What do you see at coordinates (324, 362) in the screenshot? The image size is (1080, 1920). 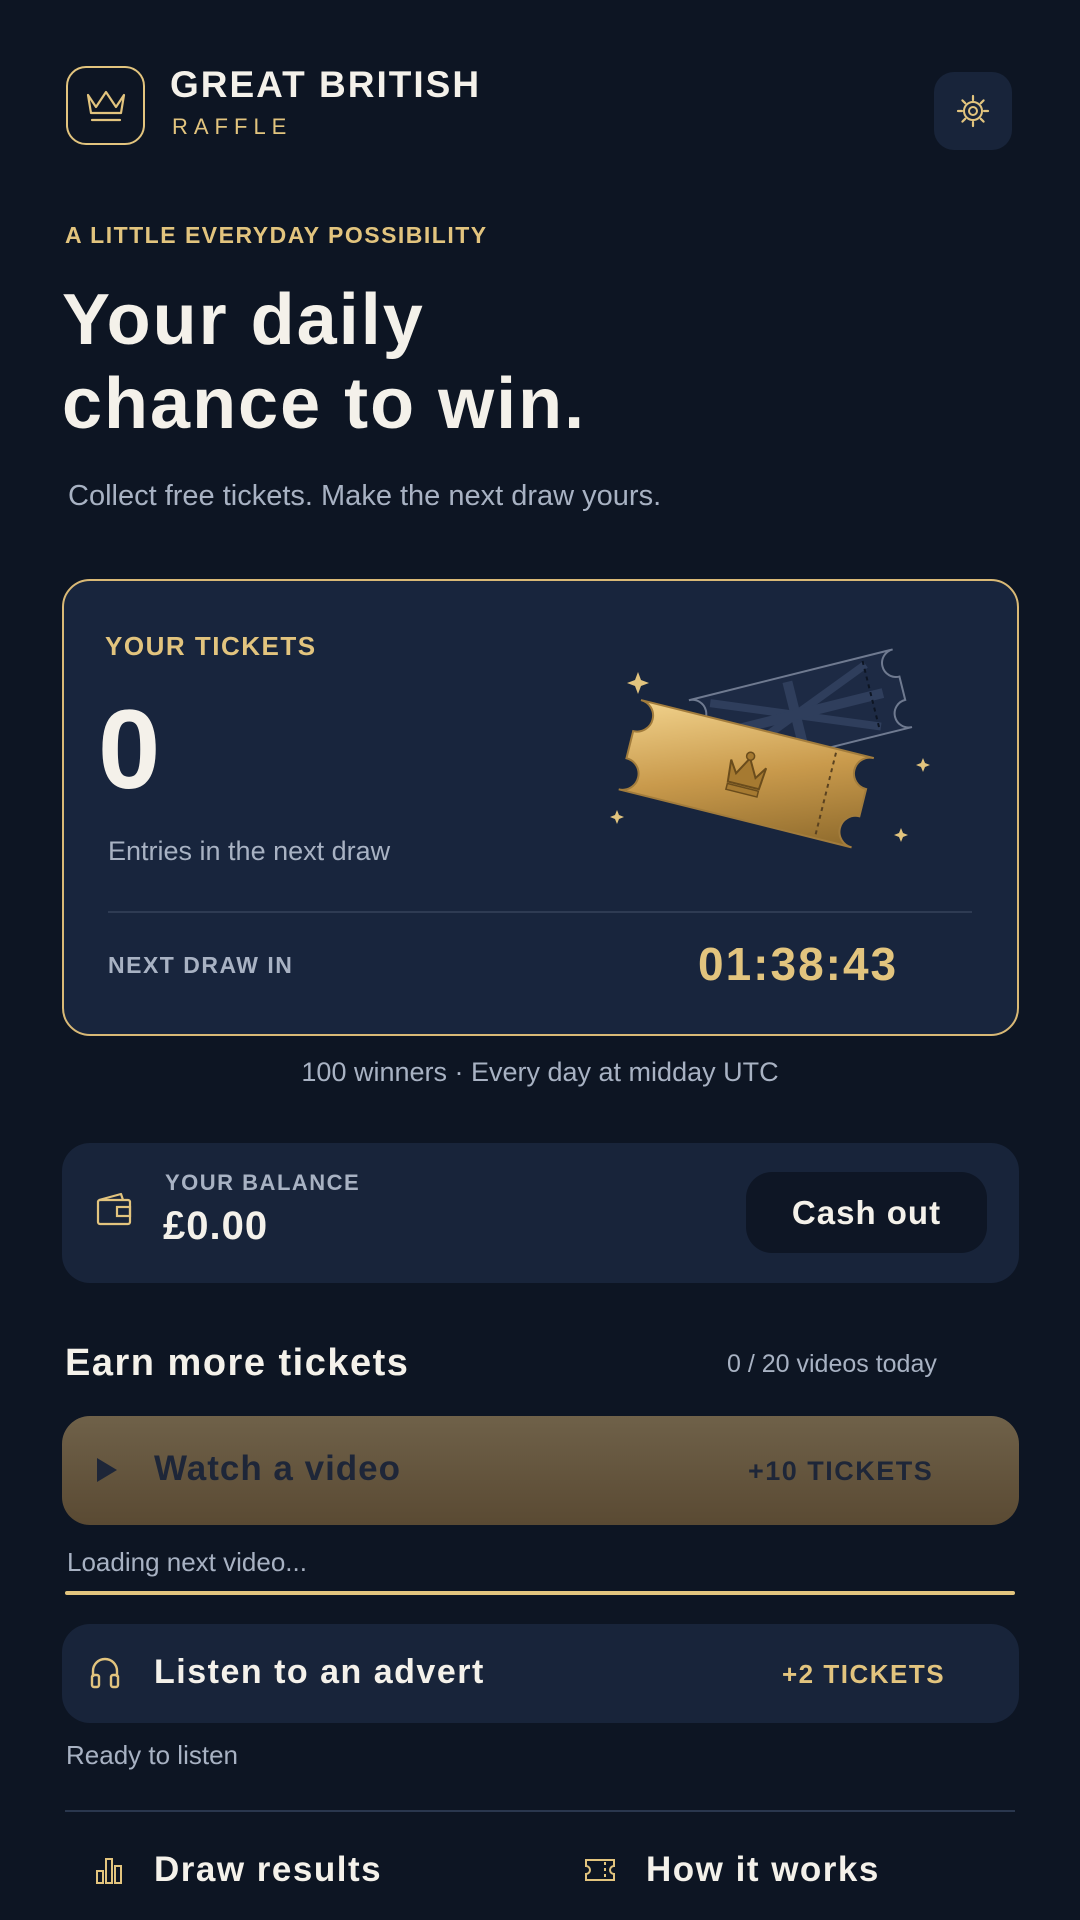 I see `page-title: Your daily chance to win.` at bounding box center [324, 362].